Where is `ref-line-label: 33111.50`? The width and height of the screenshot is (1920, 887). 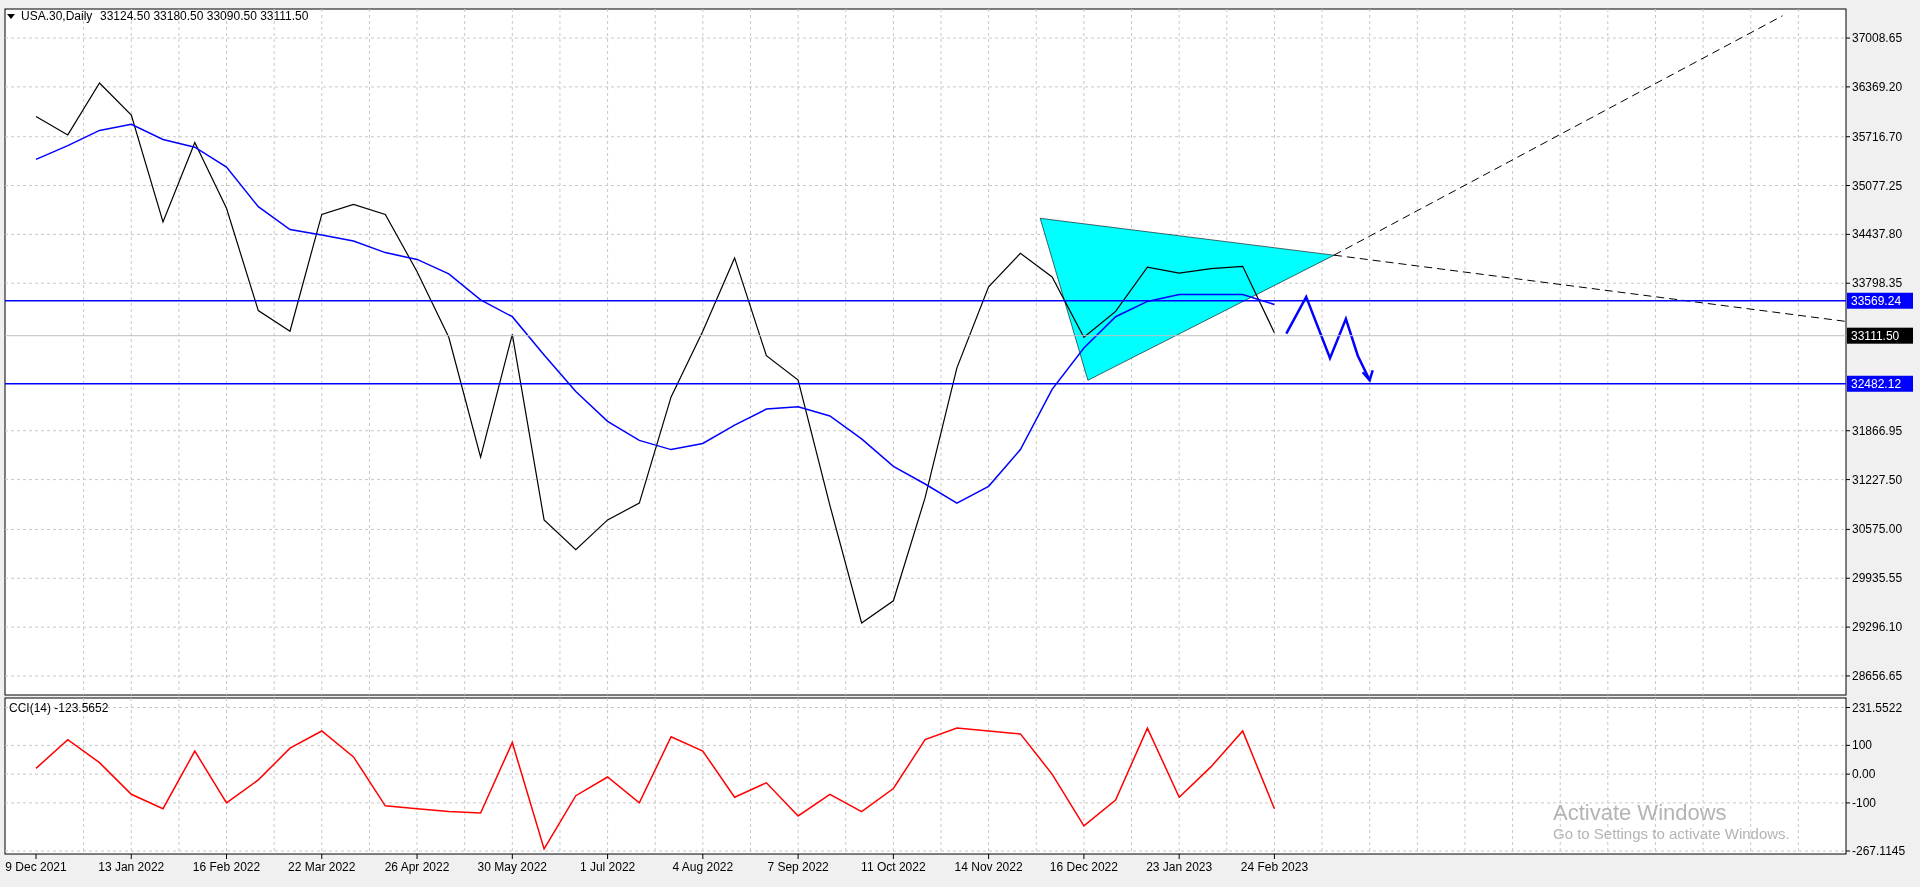 ref-line-label: 33111.50 is located at coordinates (1875, 335).